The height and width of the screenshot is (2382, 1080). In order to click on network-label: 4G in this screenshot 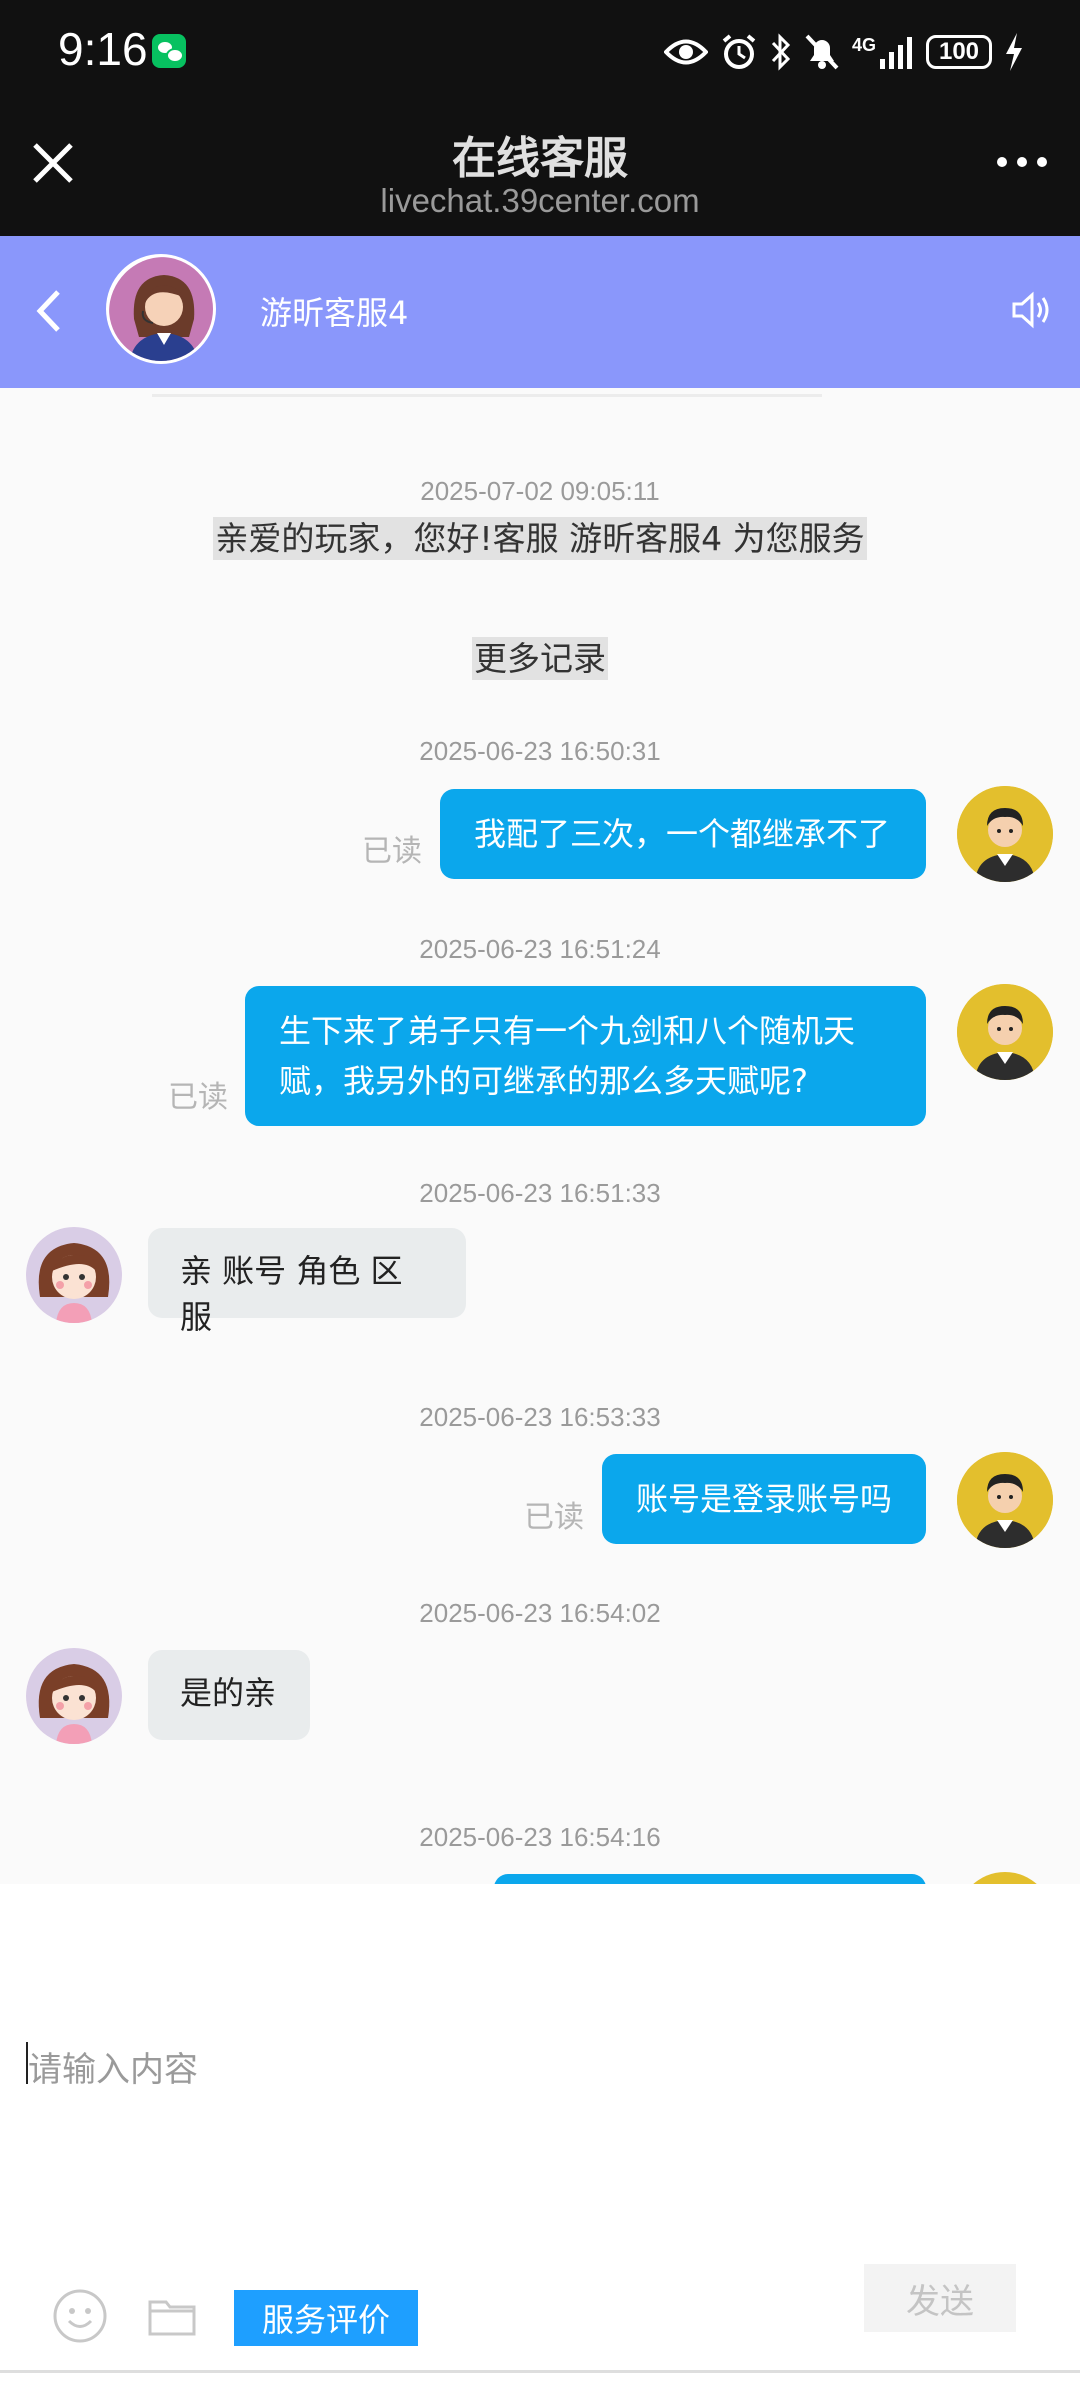, I will do `click(863, 44)`.